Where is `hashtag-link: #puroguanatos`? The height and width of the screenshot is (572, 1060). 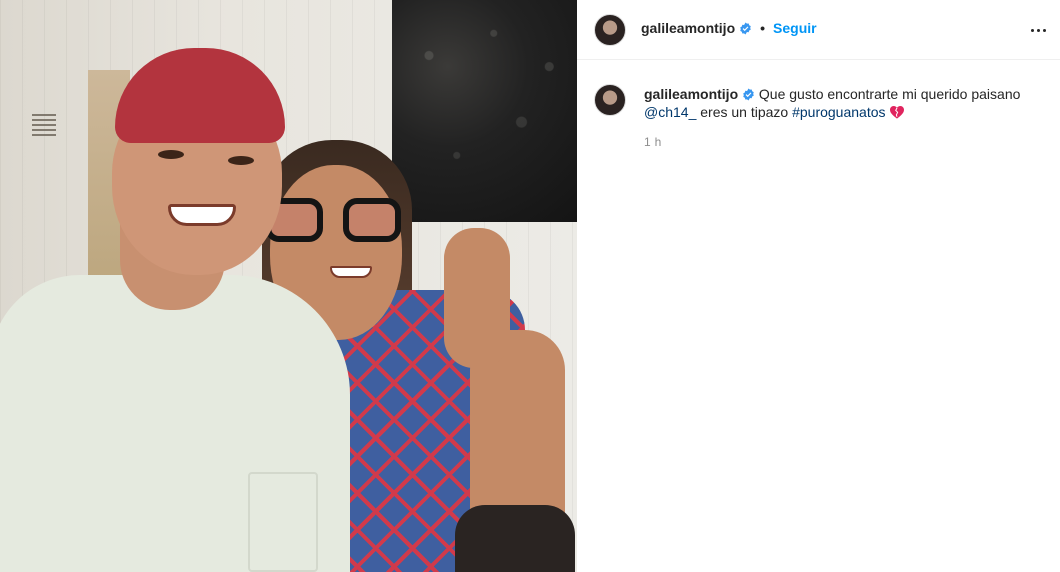
hashtag-link: #puroguanatos is located at coordinates (838, 112).